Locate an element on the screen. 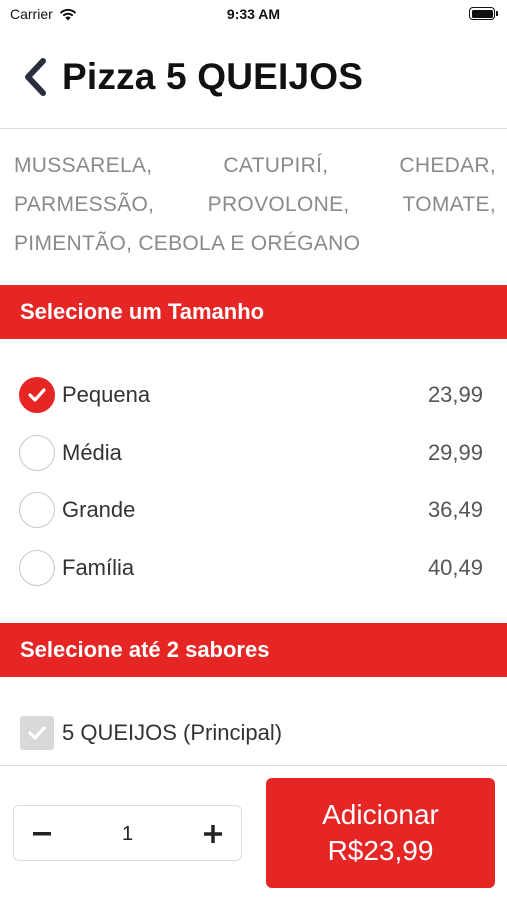 This screenshot has height=900, width=507. status-bar: Carrier 9:33 AM is located at coordinates (253, 15).